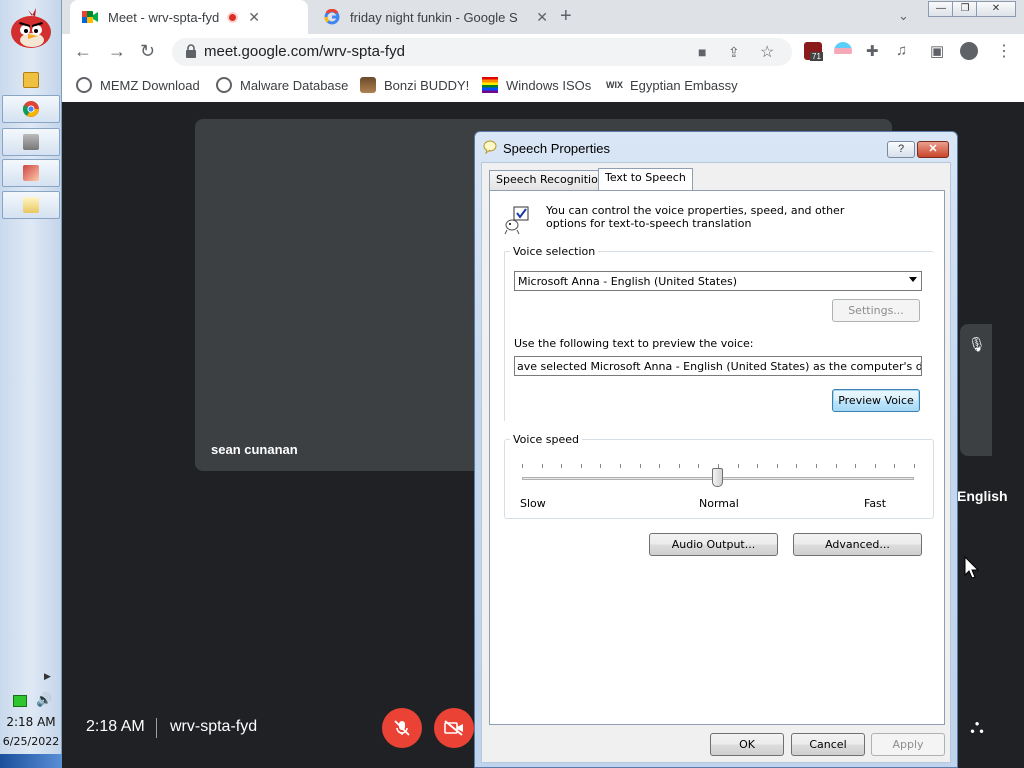 The width and height of the screenshot is (1024, 768). I want to click on dropdown-arrow-icon, so click(913, 279).